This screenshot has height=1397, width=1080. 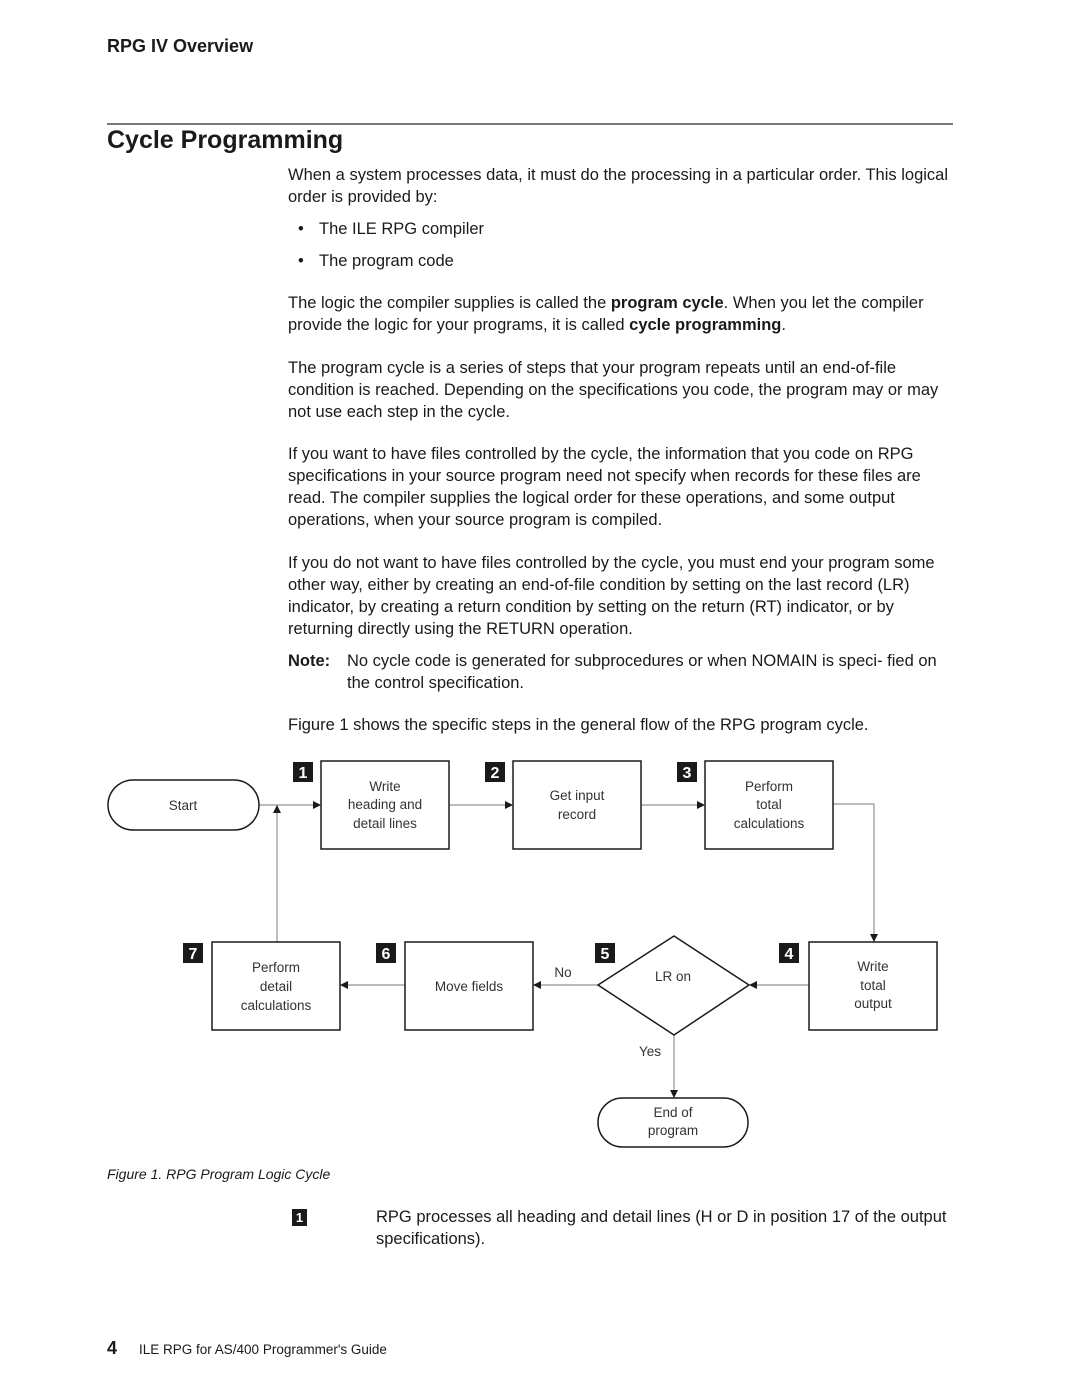 I want to click on step-2-box, so click(x=577, y=805).